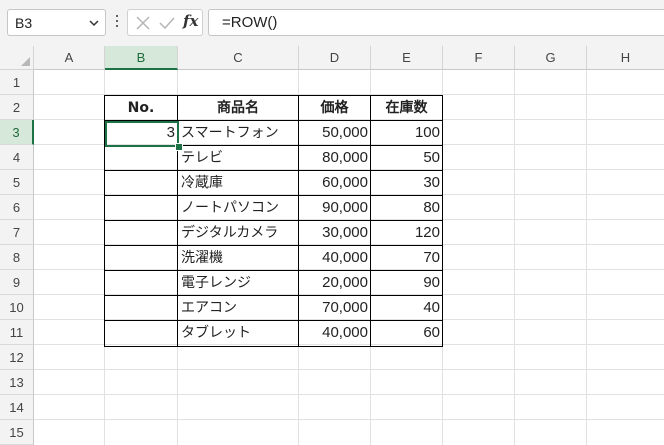 The height and width of the screenshot is (445, 664). Describe the element at coordinates (179, 147) in the screenshot. I see `fill-handle` at that location.